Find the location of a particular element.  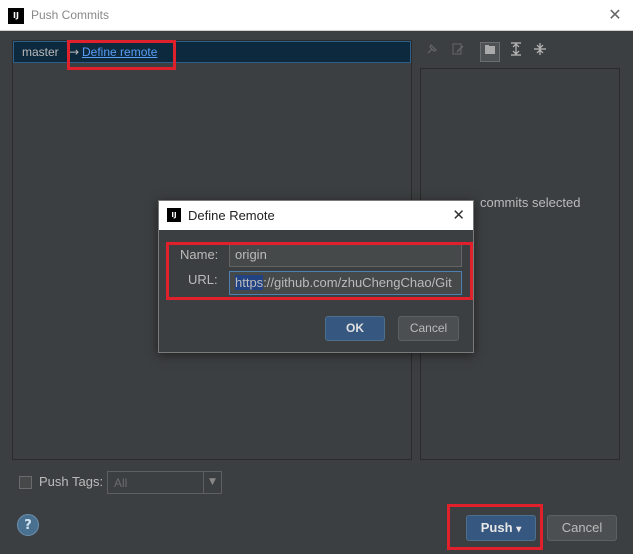

window-titlebar: IJ Push Commits ✕ is located at coordinates (316, 15).